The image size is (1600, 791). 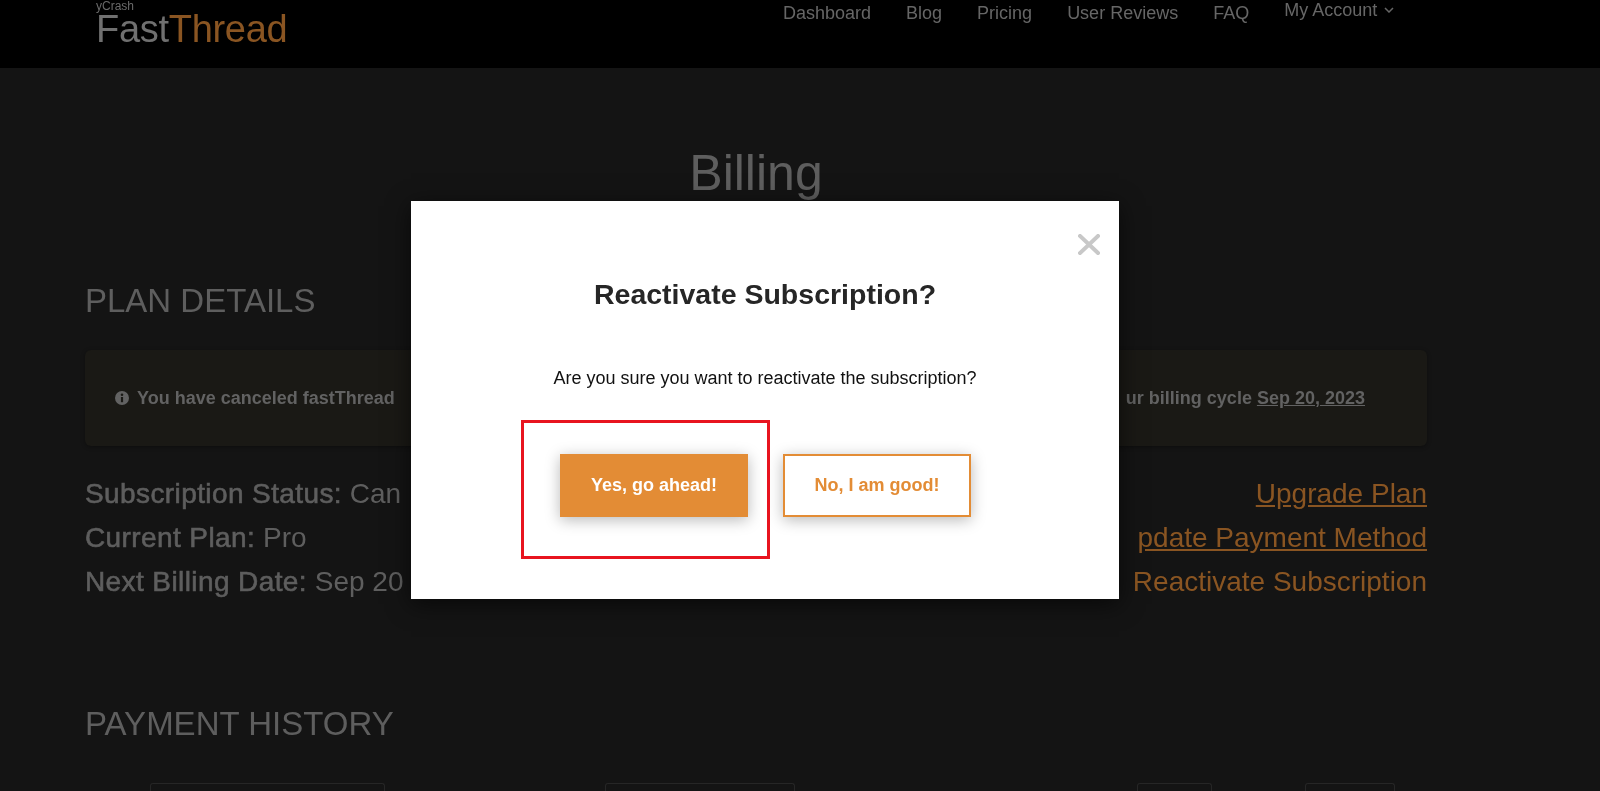 I want to click on nav-link: Blog, so click(x=924, y=13).